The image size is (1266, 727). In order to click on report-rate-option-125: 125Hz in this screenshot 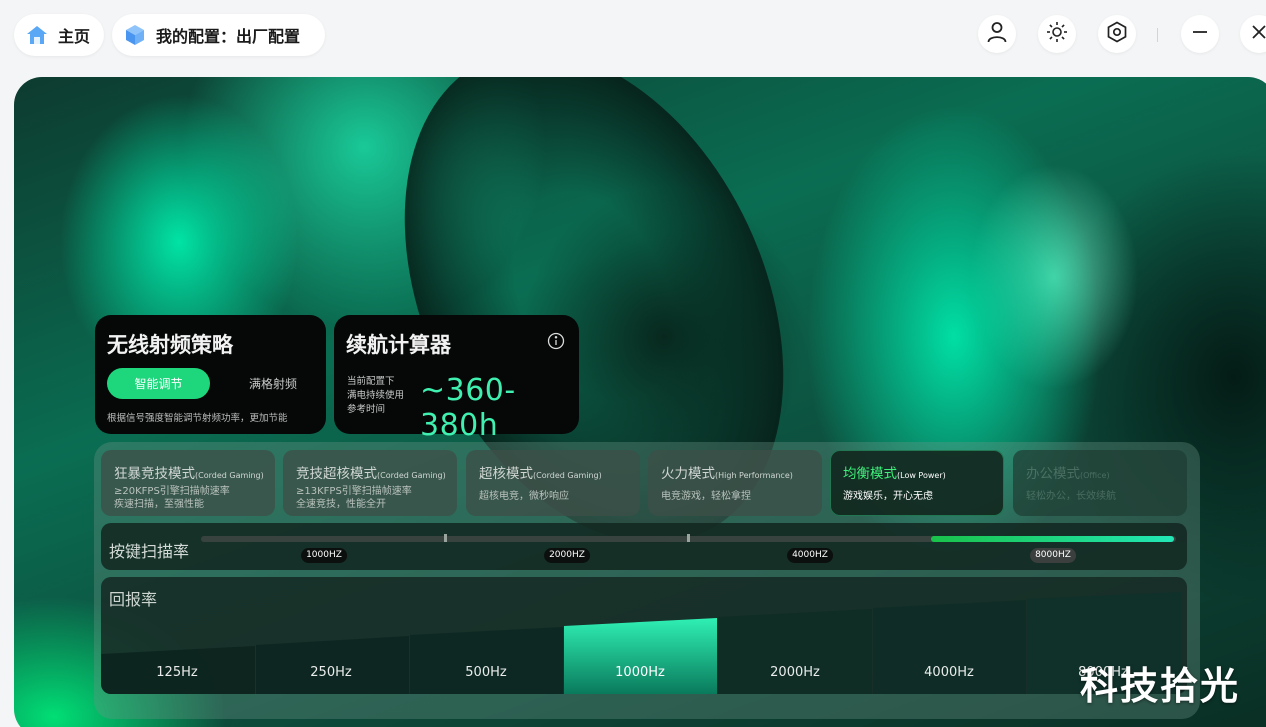, I will do `click(176, 672)`.